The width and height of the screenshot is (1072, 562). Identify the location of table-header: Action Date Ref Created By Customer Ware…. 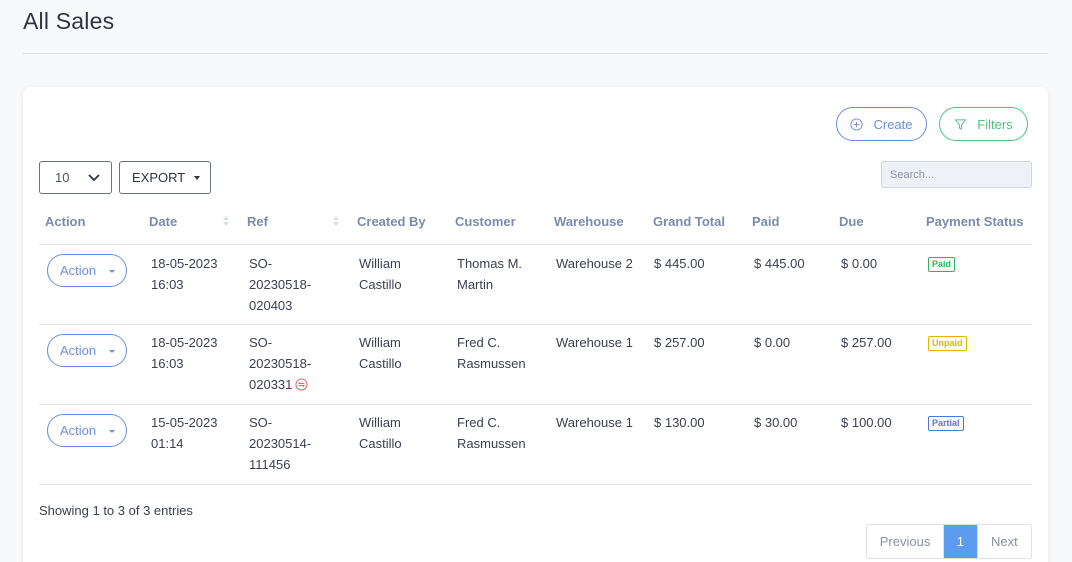
(535, 224).